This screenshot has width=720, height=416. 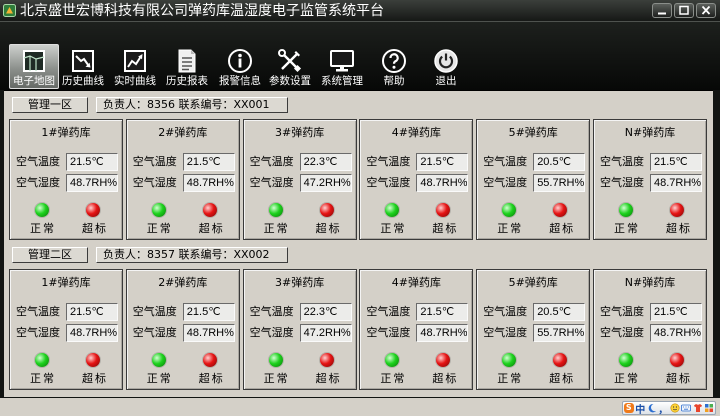 What do you see at coordinates (34, 66) in the screenshot?
I see `toolbar-button-electronic-map: 电子地图` at bounding box center [34, 66].